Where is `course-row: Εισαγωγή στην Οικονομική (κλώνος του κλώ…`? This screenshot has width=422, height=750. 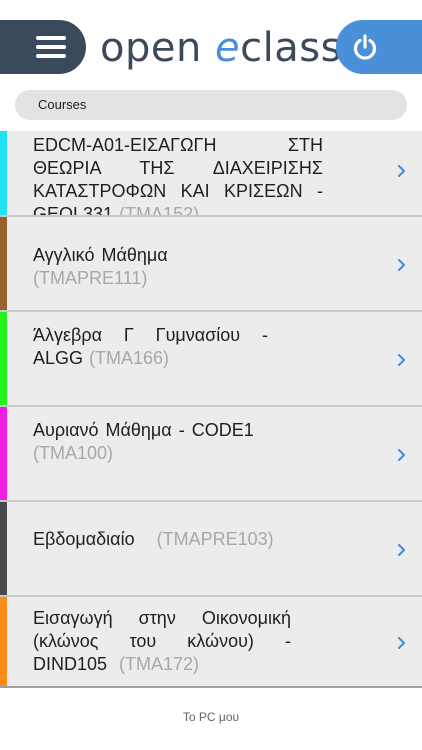 course-row: Εισαγωγή στην Οικονομική (κλώνος του κλώ… is located at coordinates (211, 641).